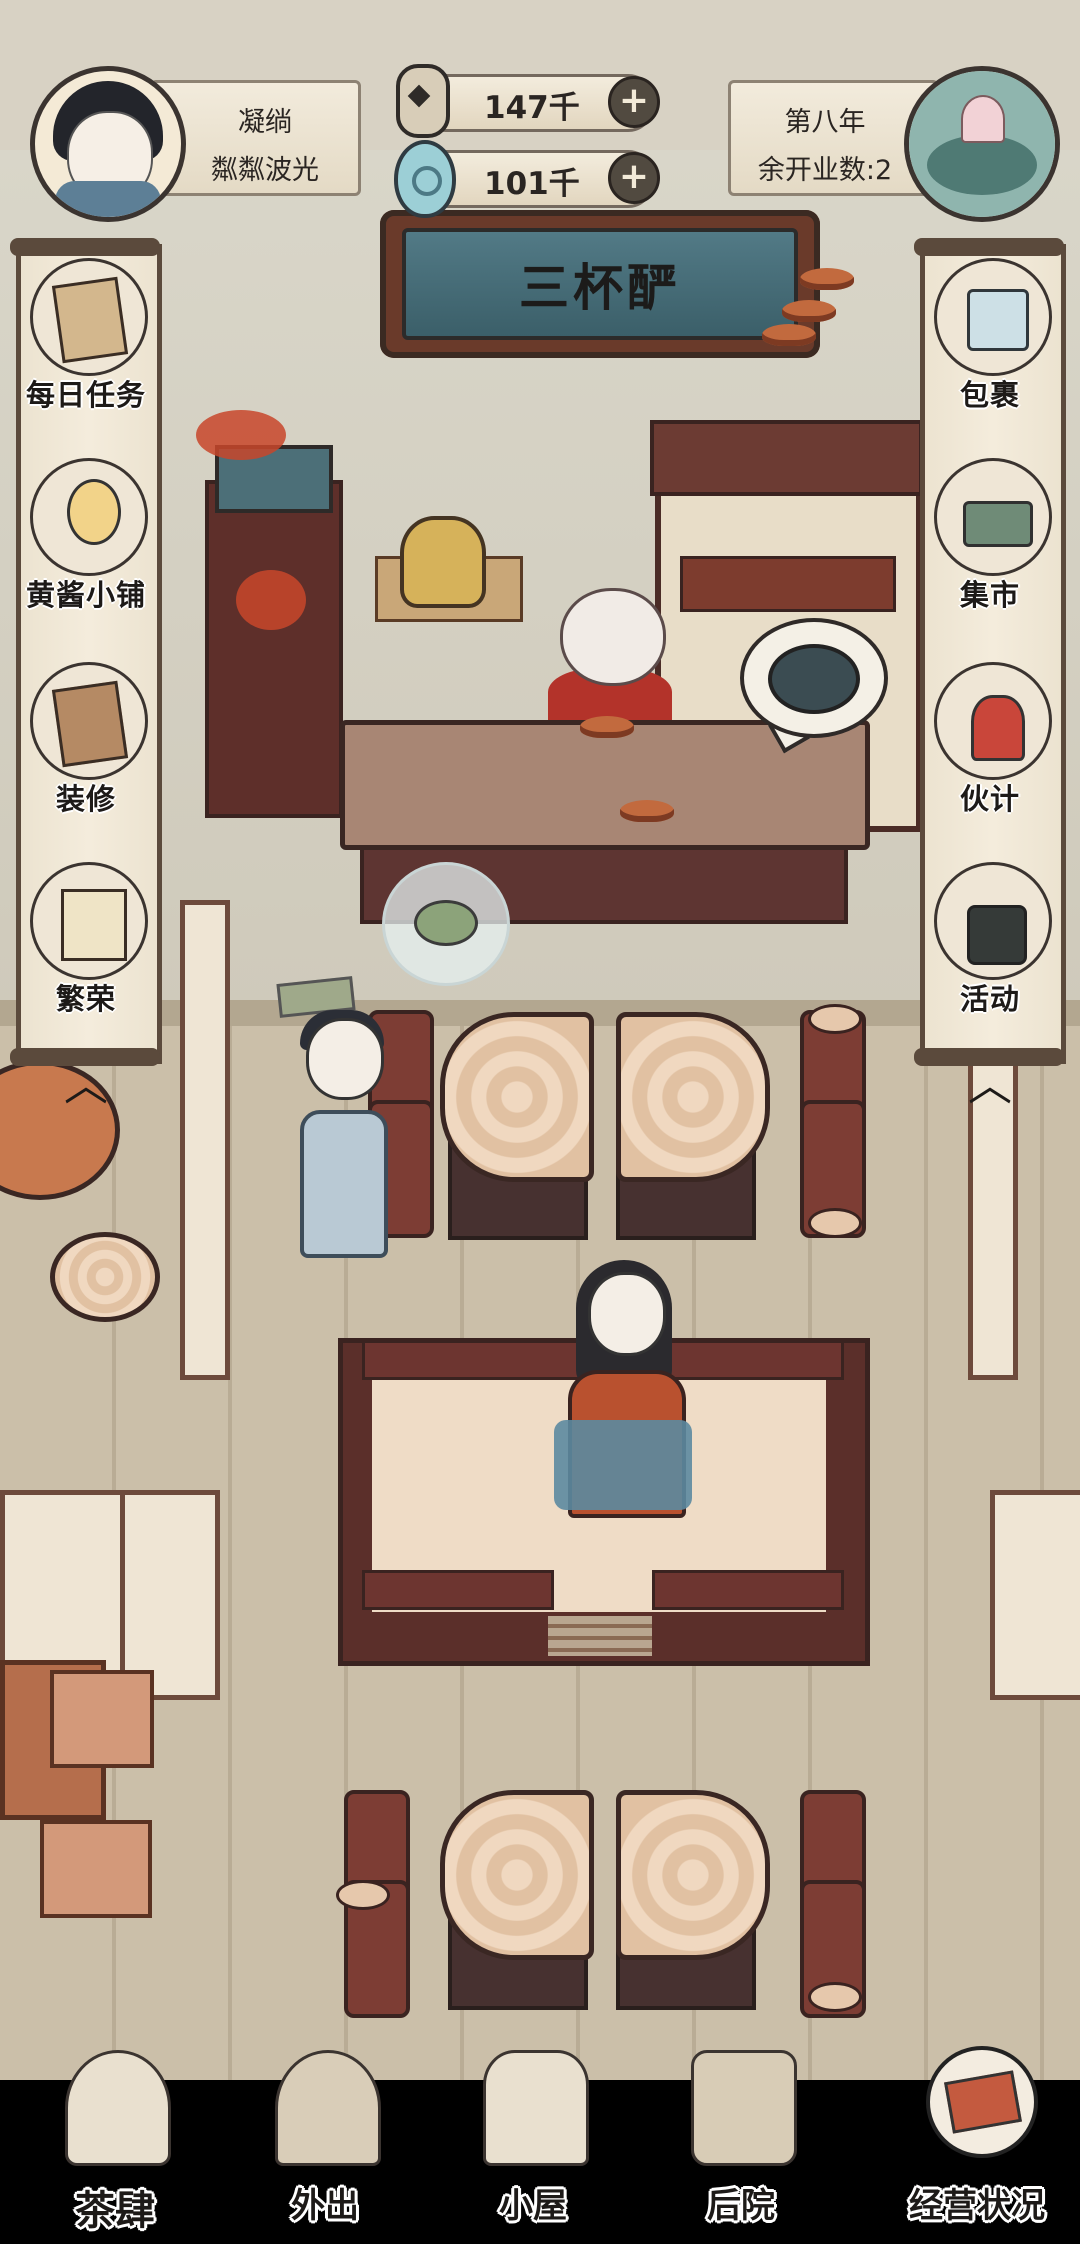 Image resolution: width=1080 pixels, height=2244 pixels. What do you see at coordinates (532, 108) in the screenshot?
I see `coin-value: 147千` at bounding box center [532, 108].